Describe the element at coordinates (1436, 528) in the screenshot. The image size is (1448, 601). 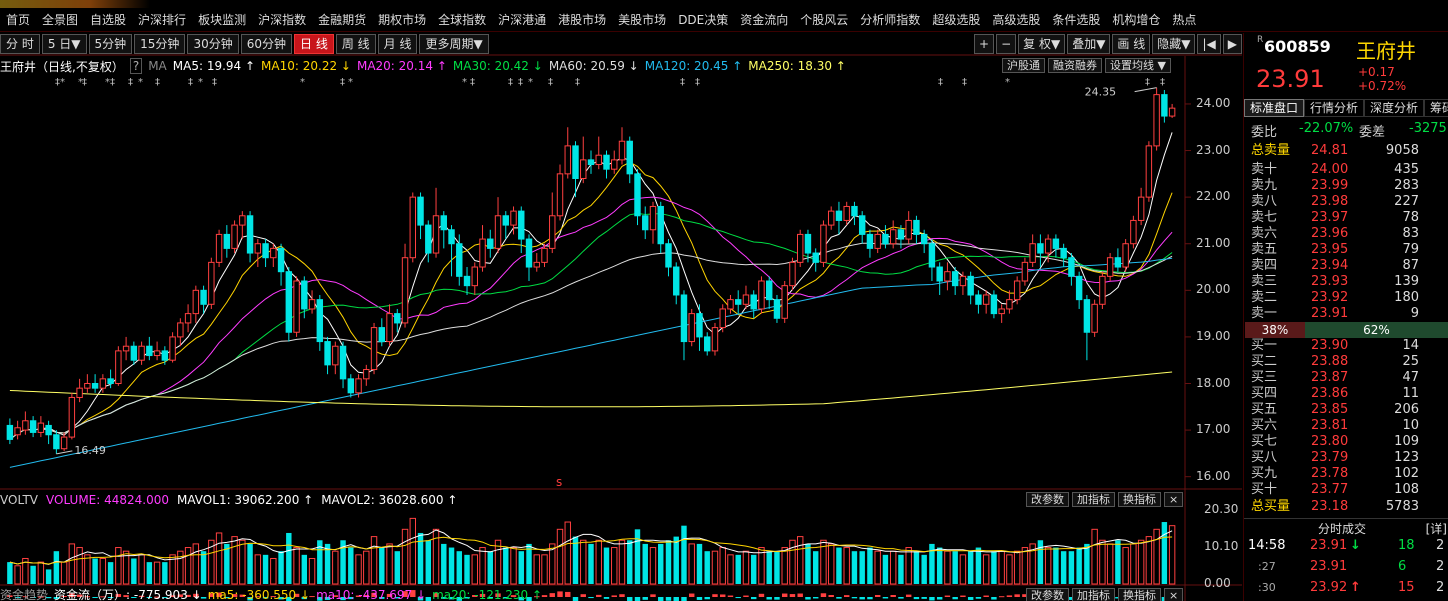
I see `ticks-detail-button: [详]` at that location.